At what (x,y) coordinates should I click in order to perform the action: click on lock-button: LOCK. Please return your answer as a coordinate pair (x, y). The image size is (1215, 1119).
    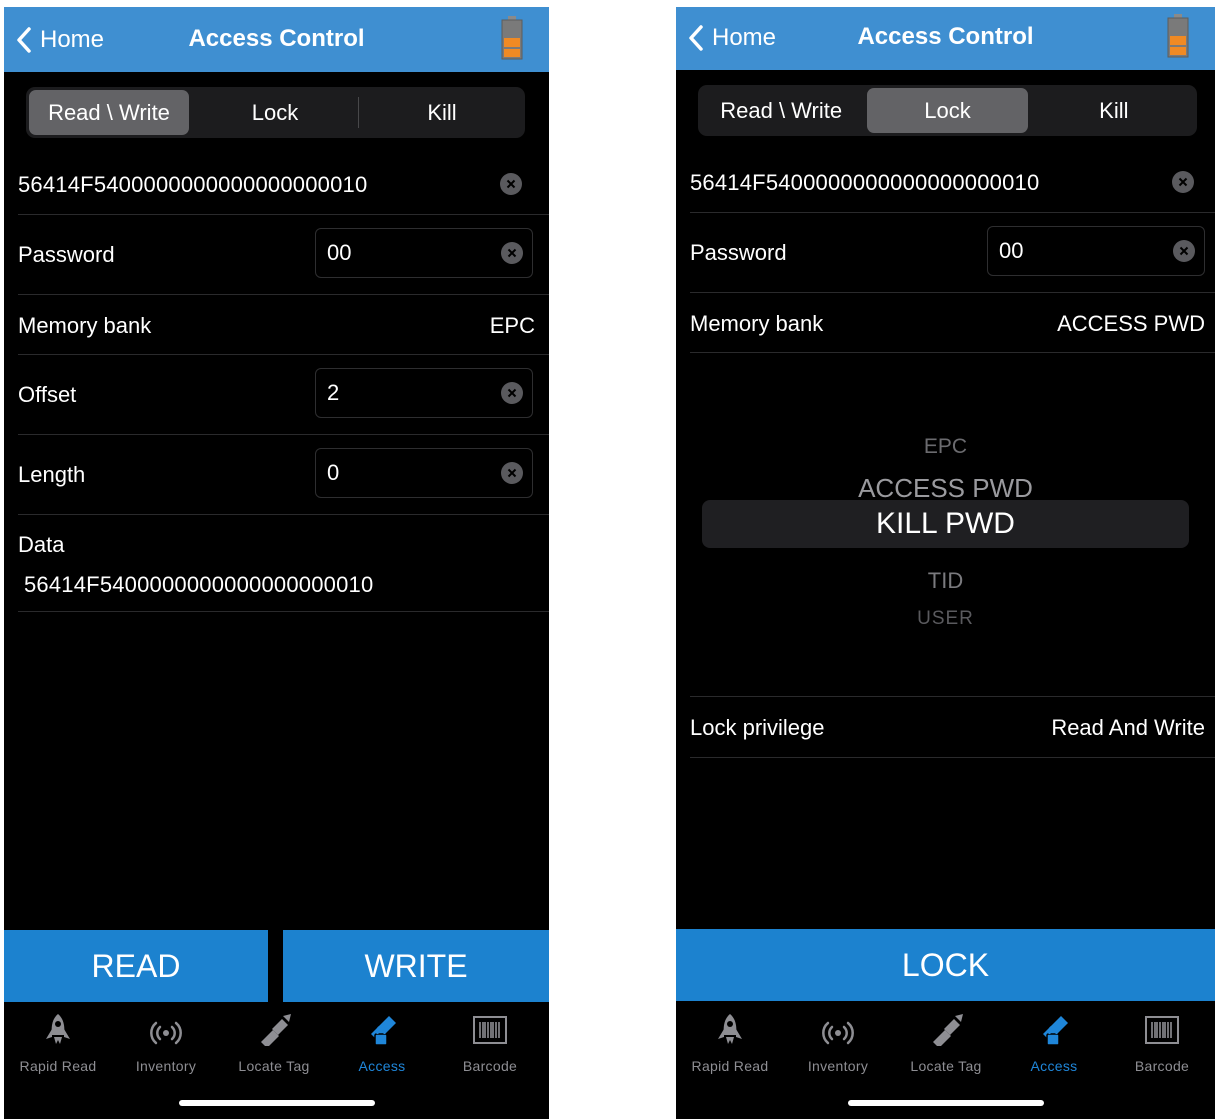
    Looking at the image, I should click on (945, 965).